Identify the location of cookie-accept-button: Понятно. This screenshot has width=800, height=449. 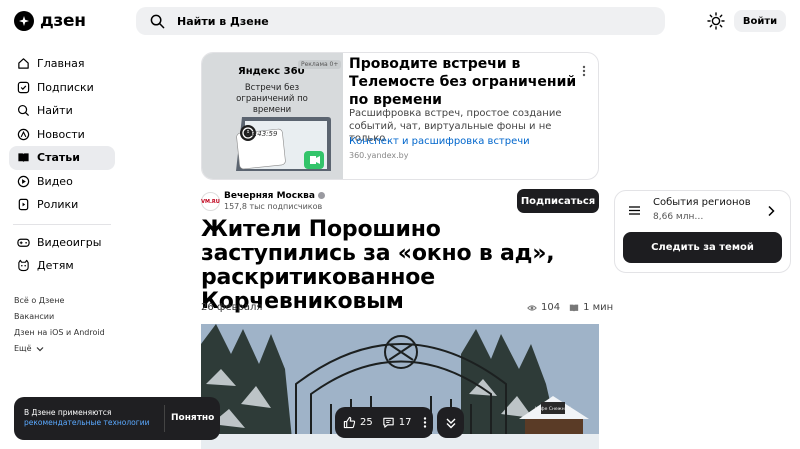
(192, 418).